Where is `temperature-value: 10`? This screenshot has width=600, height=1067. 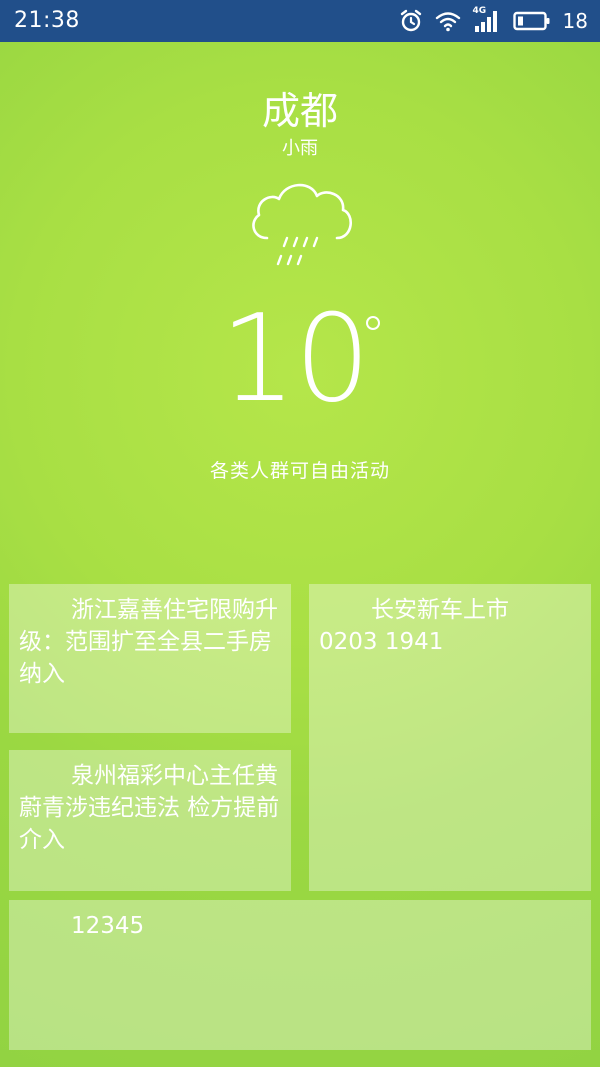 temperature-value: 10 is located at coordinates (295, 359).